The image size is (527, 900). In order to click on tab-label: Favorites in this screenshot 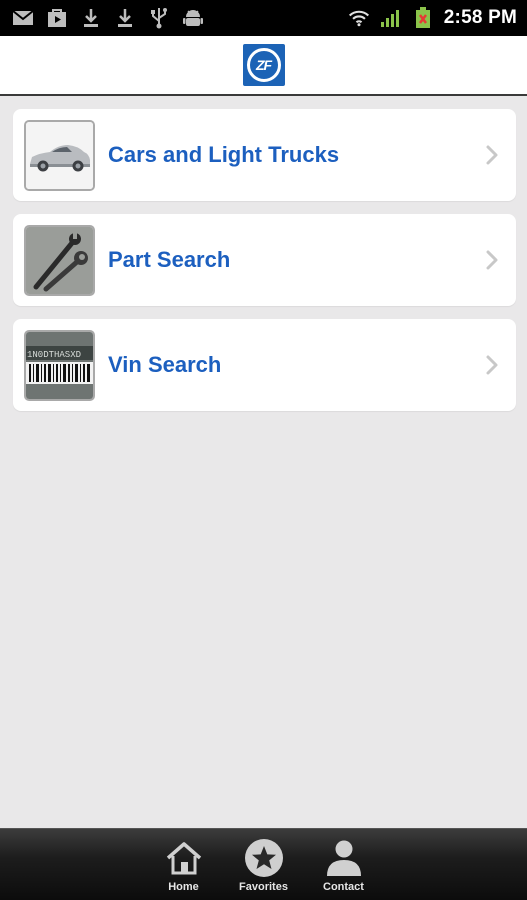, I will do `click(263, 887)`.